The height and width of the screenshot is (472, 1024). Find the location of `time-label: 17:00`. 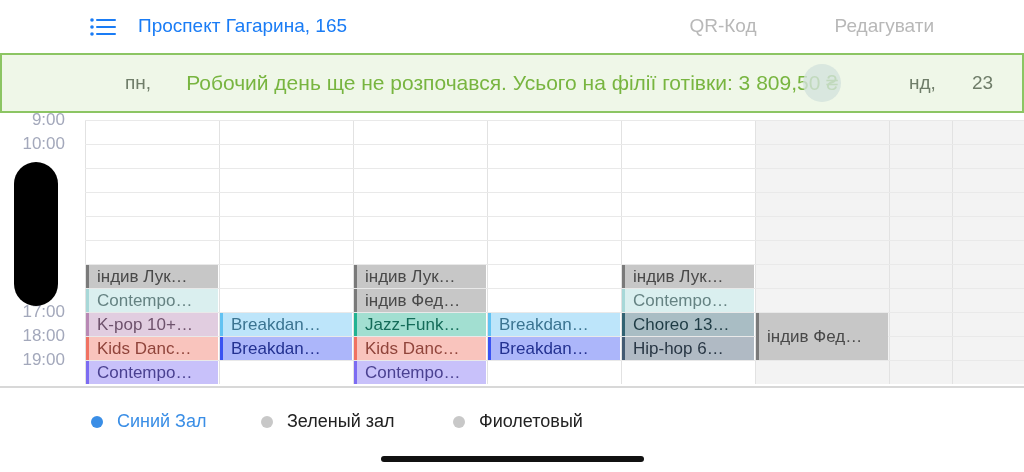

time-label: 17:00 is located at coordinates (44, 311).